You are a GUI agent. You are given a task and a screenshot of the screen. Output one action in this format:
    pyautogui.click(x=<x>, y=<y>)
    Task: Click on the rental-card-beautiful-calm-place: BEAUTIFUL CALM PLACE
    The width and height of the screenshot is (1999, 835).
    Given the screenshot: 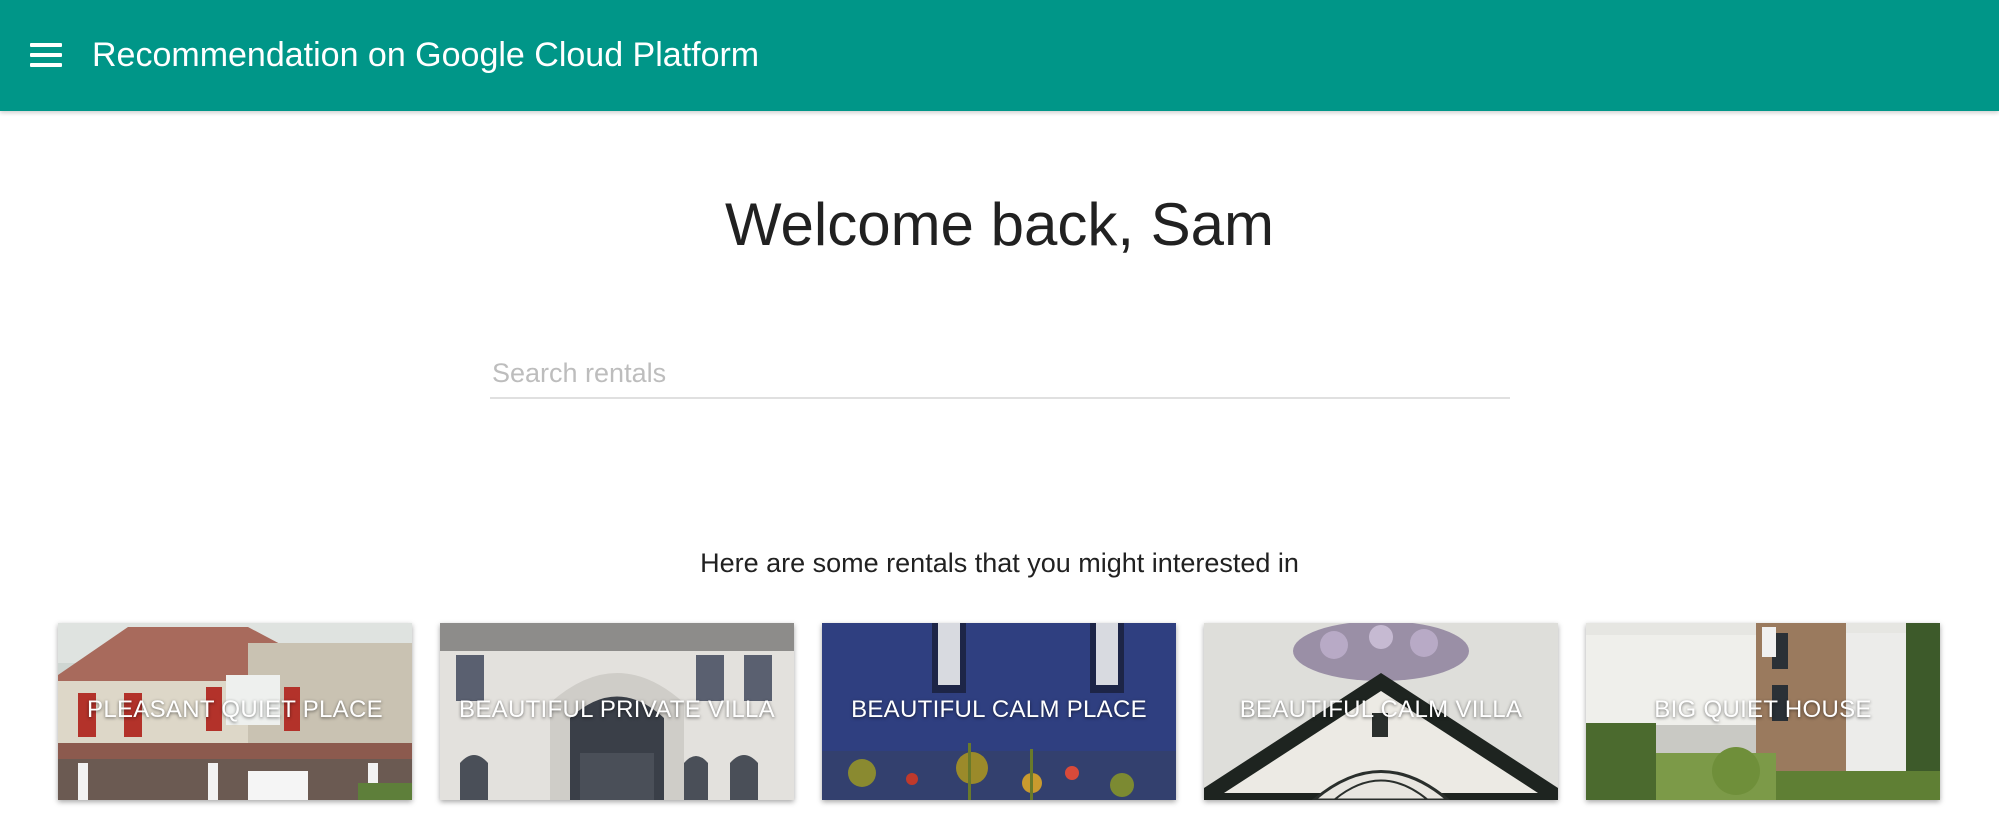 What is the action you would take?
    pyautogui.click(x=999, y=711)
    